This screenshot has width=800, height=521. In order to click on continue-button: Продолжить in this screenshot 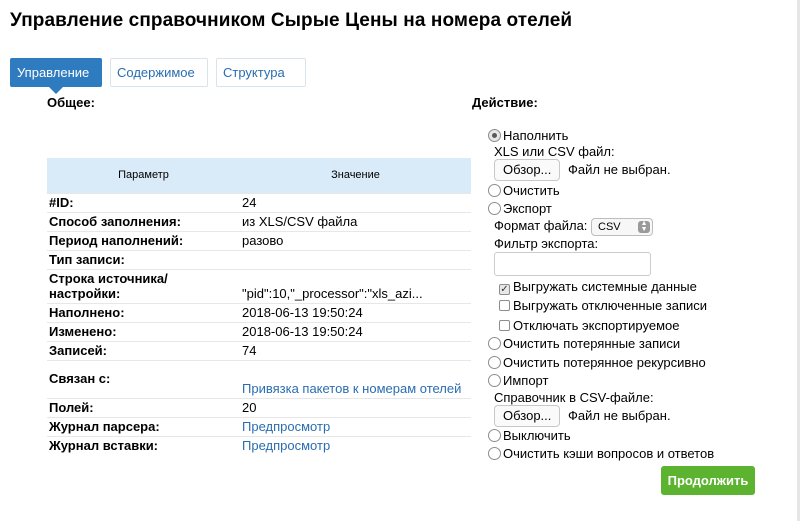, I will do `click(708, 480)`.